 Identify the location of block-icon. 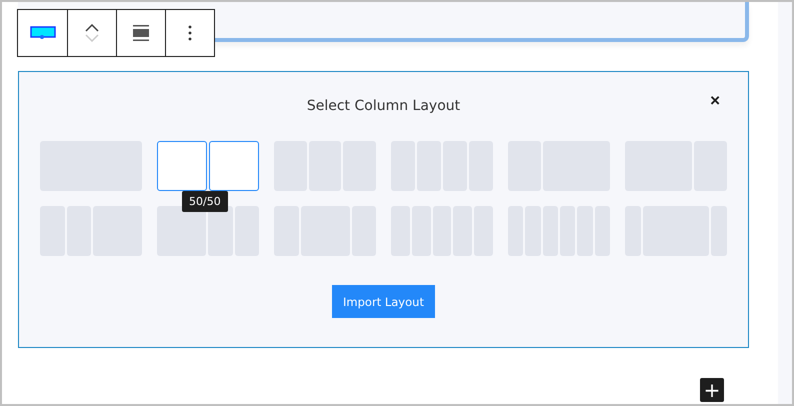
(43, 33).